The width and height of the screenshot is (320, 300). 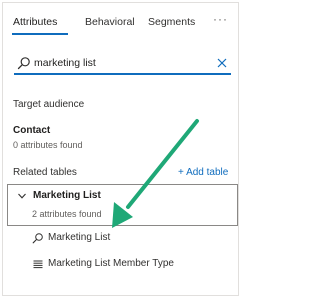 What do you see at coordinates (67, 195) in the screenshot?
I see `table-name: Marketing List` at bounding box center [67, 195].